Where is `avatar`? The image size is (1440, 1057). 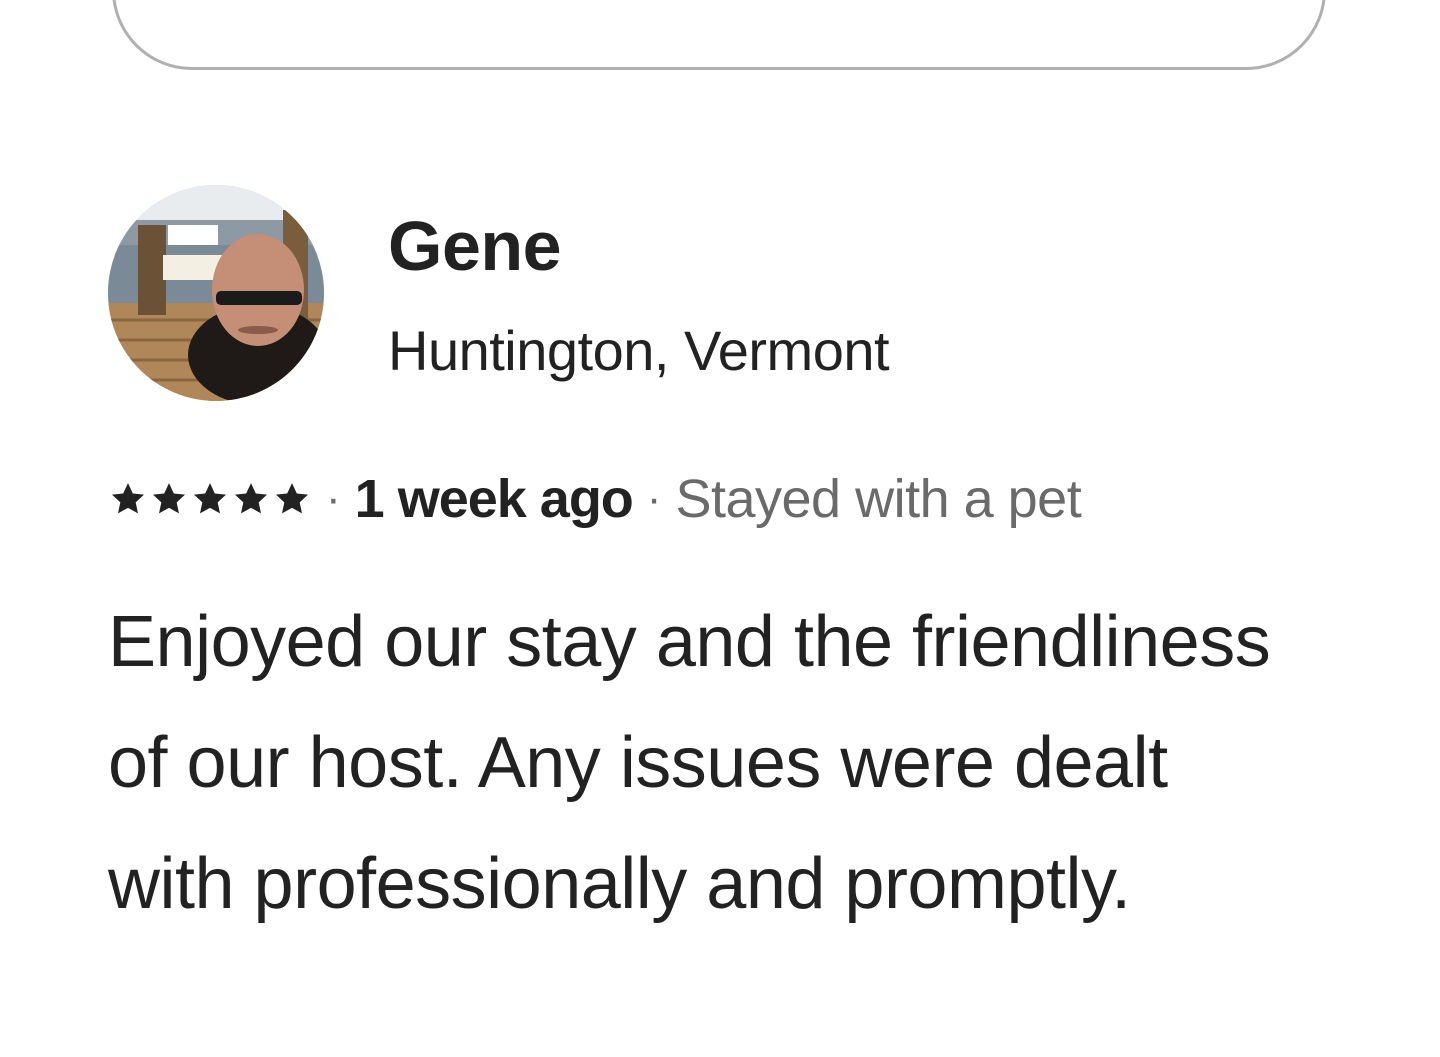 avatar is located at coordinates (216, 293).